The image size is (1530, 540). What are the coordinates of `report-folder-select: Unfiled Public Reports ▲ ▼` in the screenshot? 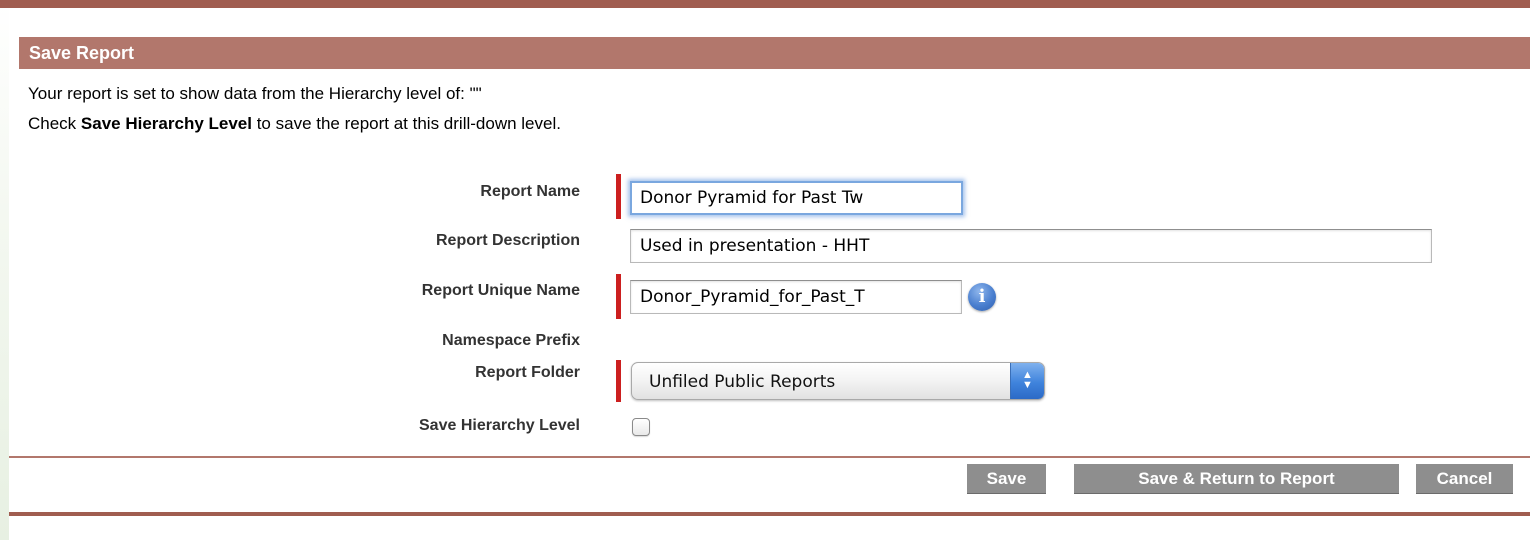 It's located at (838, 381).